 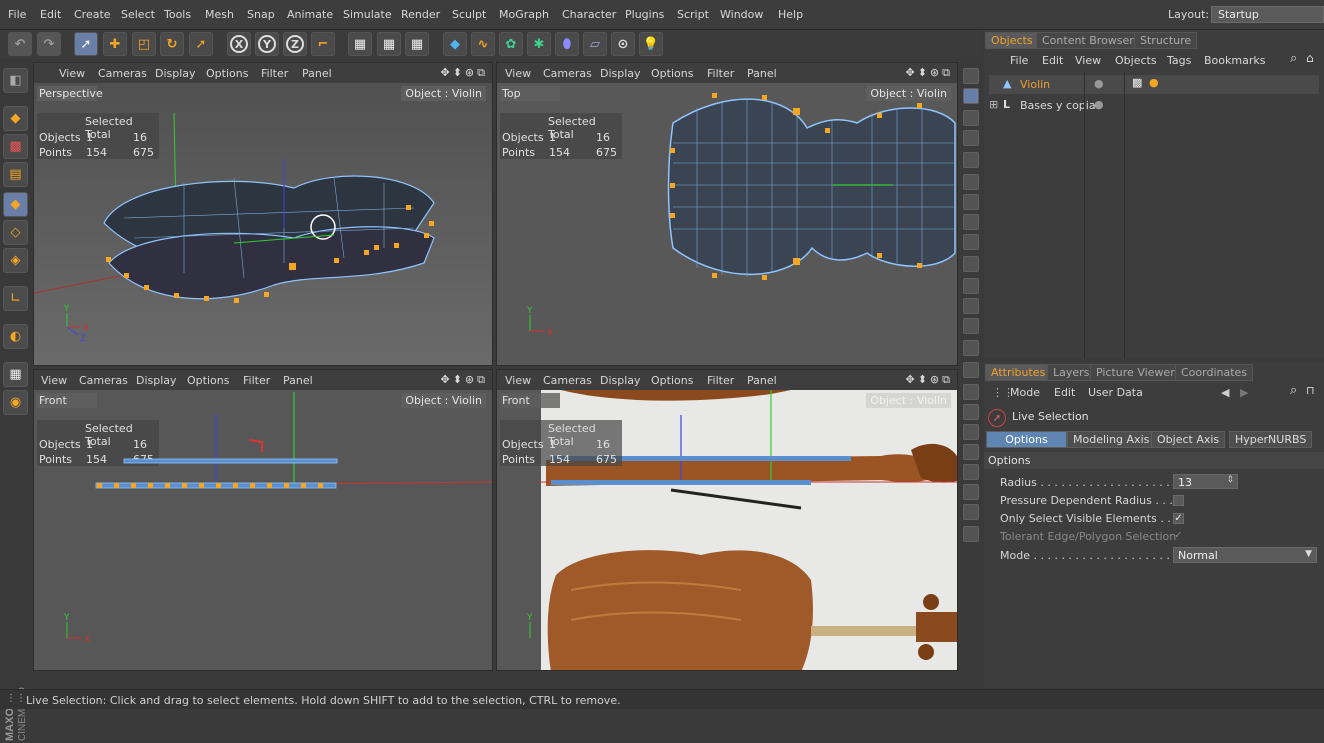 What do you see at coordinates (239, 44) in the screenshot?
I see `x-axis-lock-icon: X` at bounding box center [239, 44].